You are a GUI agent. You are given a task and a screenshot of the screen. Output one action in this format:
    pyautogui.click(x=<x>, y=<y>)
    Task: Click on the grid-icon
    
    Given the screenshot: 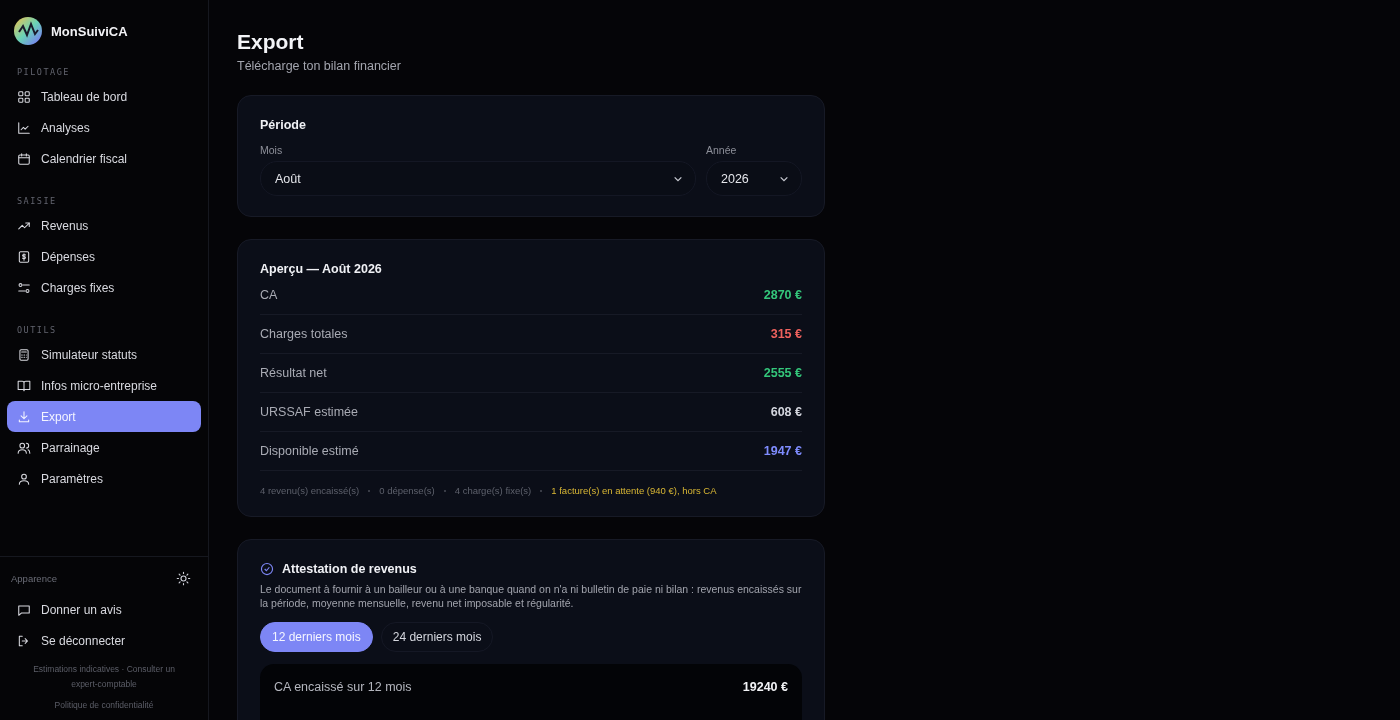 What is the action you would take?
    pyautogui.click(x=24, y=96)
    